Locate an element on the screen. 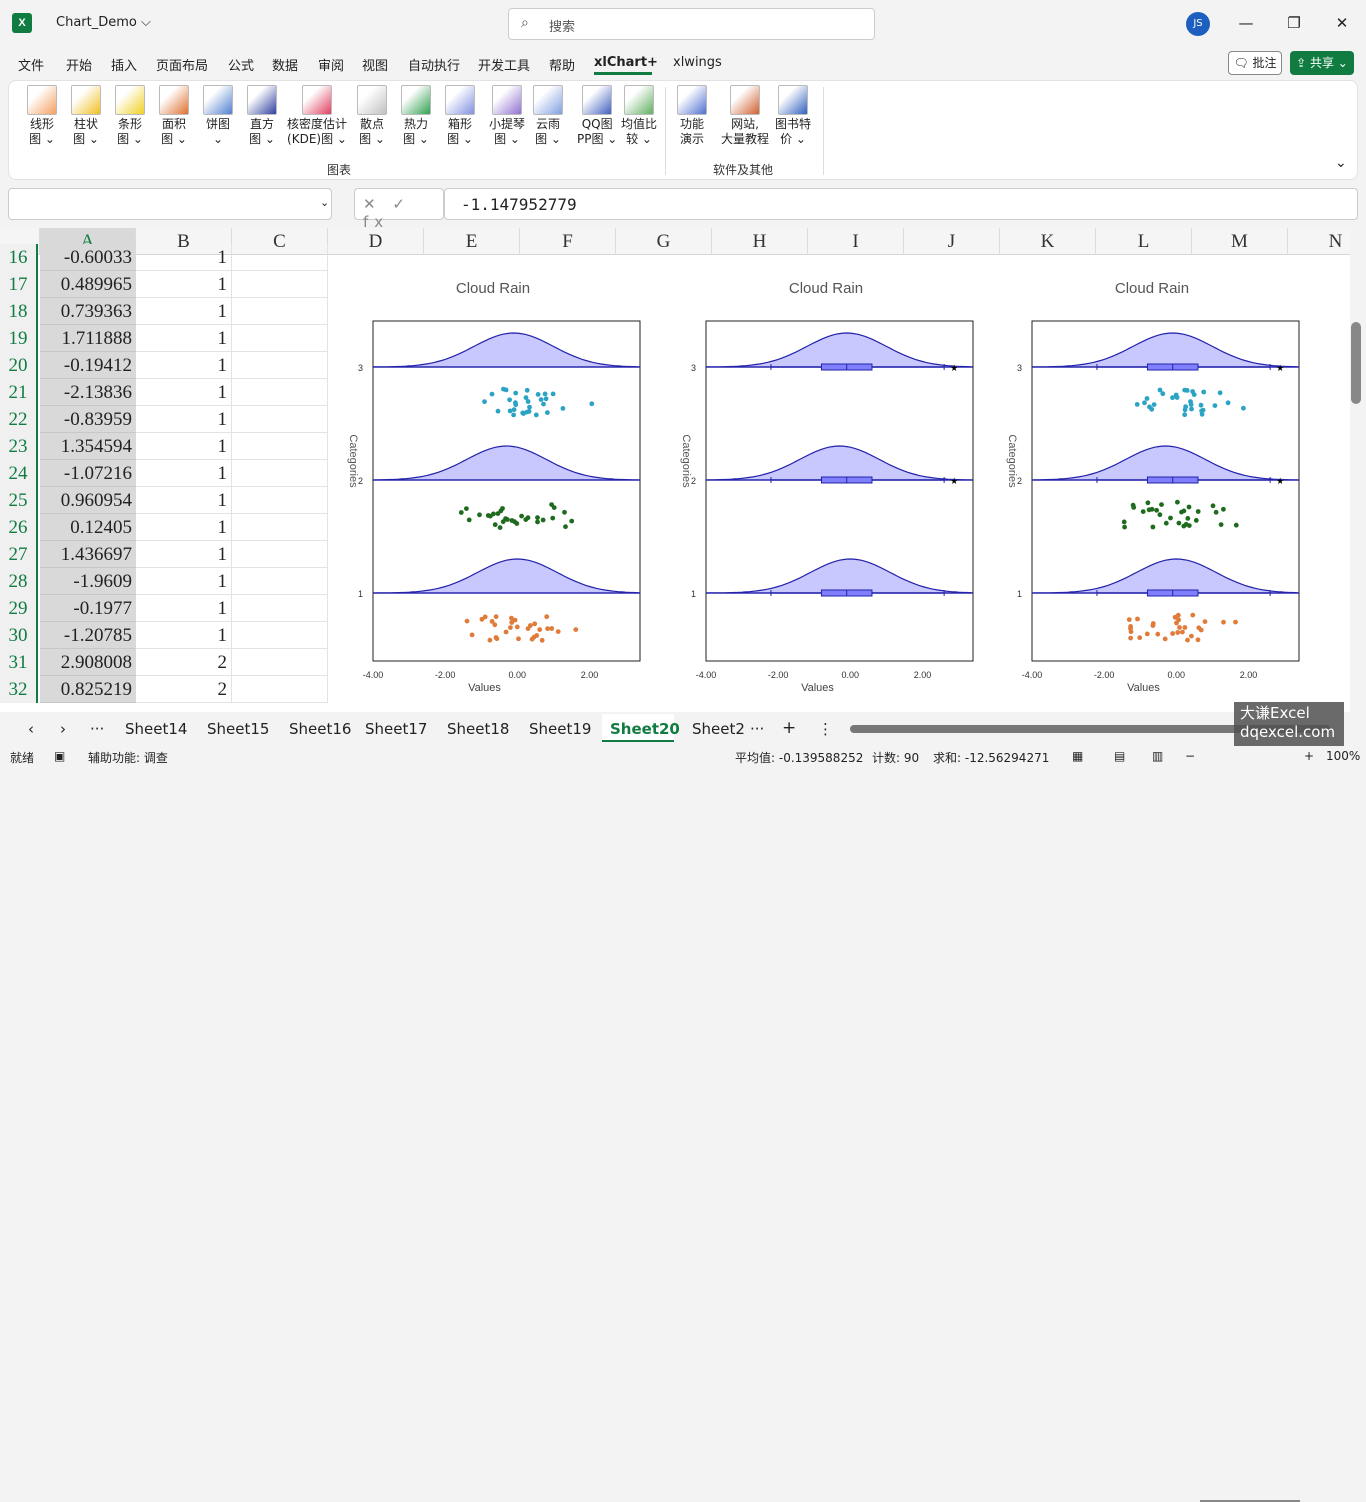 The width and height of the screenshot is (1366, 1502). tab-options-icon: ⋮ is located at coordinates (825, 729).